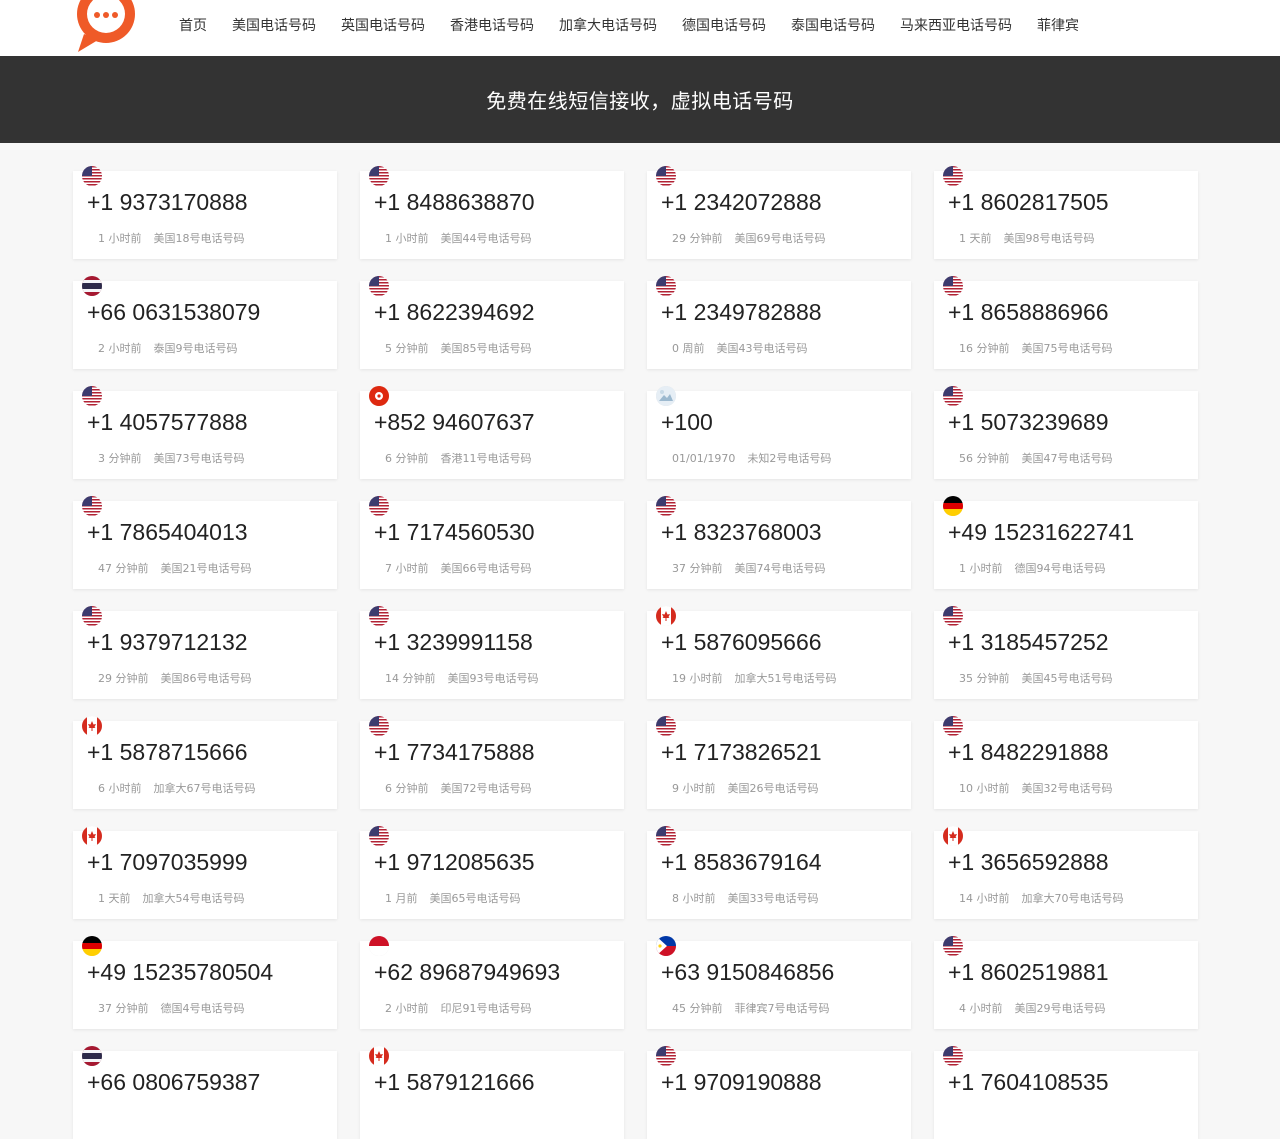 This screenshot has height=1139, width=1280. What do you see at coordinates (1058, 25) in the screenshot?
I see `nav-ph: 菲律宾` at bounding box center [1058, 25].